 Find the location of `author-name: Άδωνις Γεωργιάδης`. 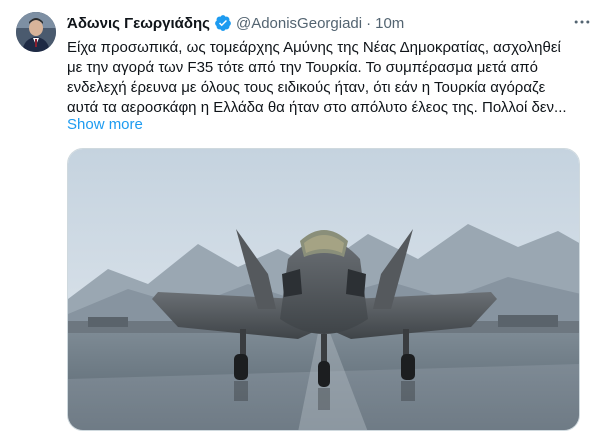

author-name: Άδωνις Γεωργιάδης is located at coordinates (138, 23).